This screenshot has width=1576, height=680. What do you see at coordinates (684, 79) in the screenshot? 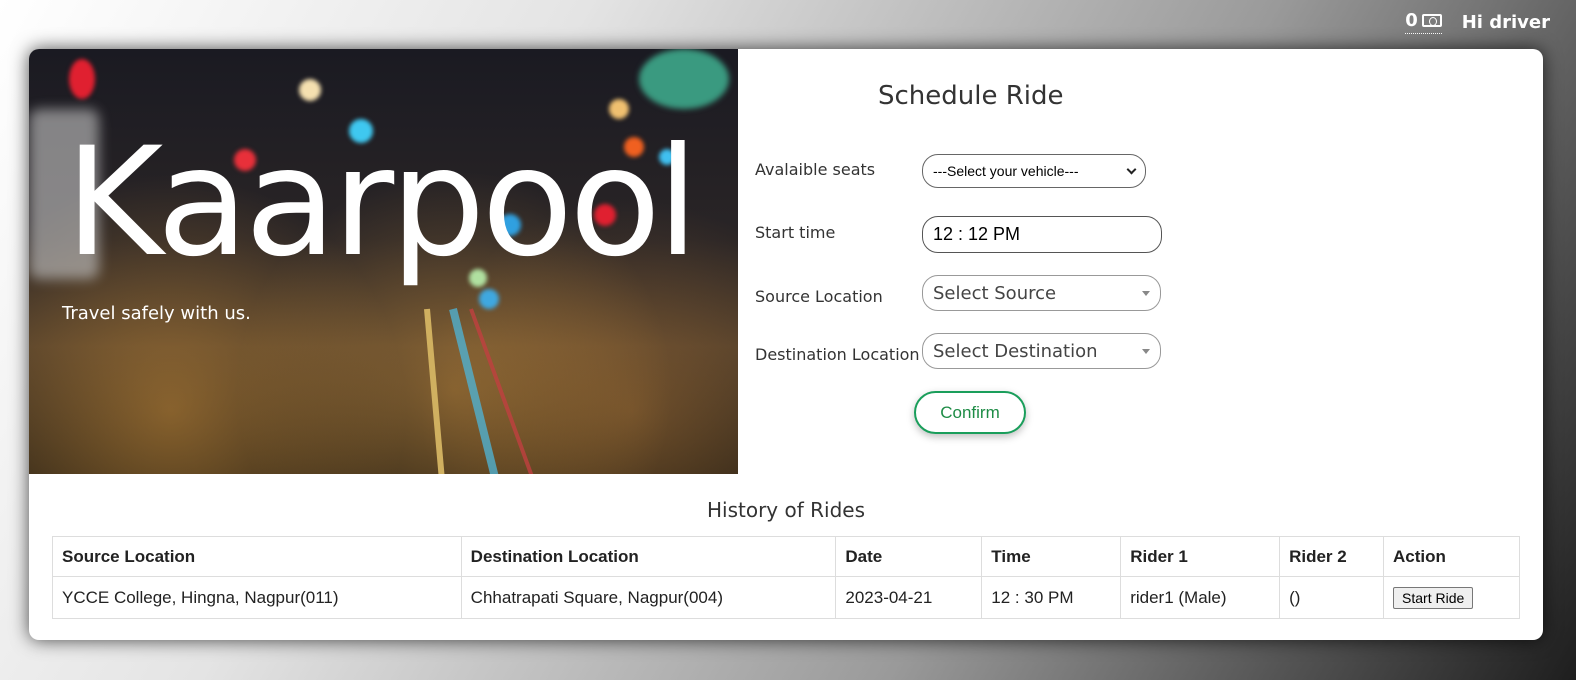
I see `bokeh-sign` at bounding box center [684, 79].